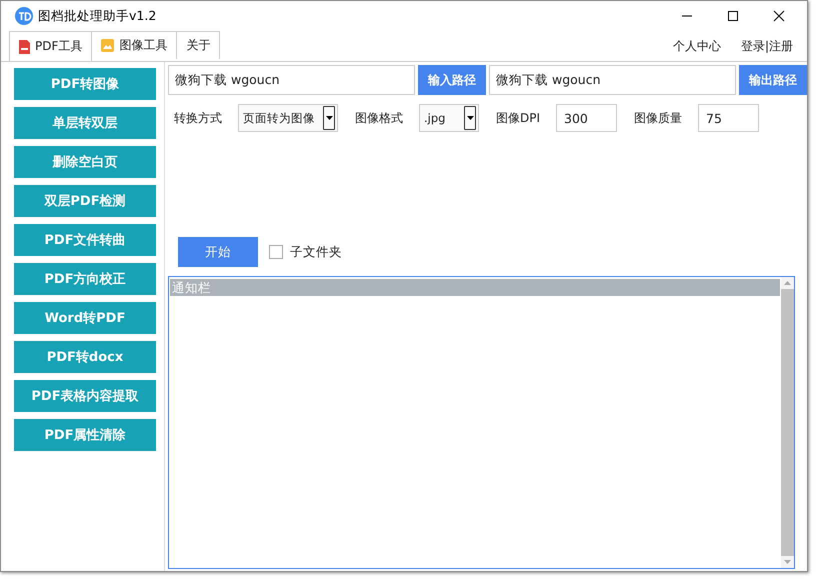  I want to click on scrollbar, so click(787, 422).